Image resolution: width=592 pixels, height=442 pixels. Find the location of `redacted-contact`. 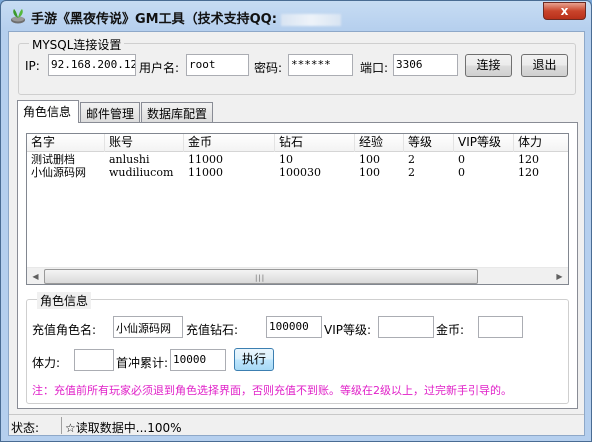

redacted-contact is located at coordinates (310, 19).